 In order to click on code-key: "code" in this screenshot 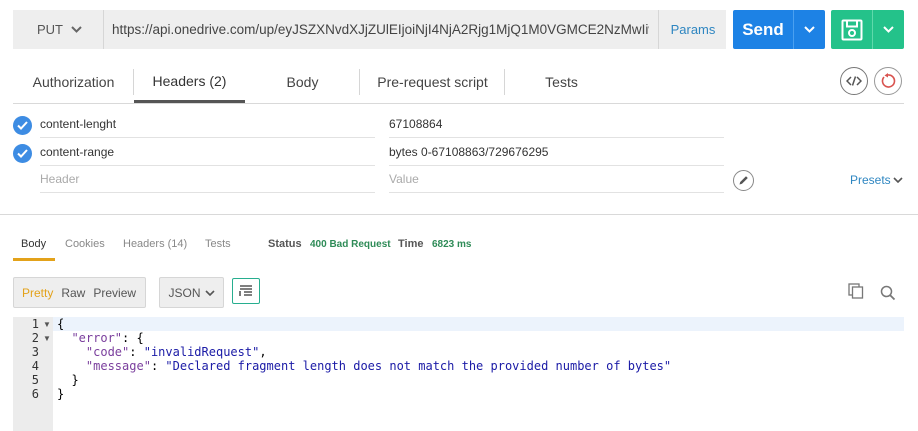, I will do `click(107, 352)`.